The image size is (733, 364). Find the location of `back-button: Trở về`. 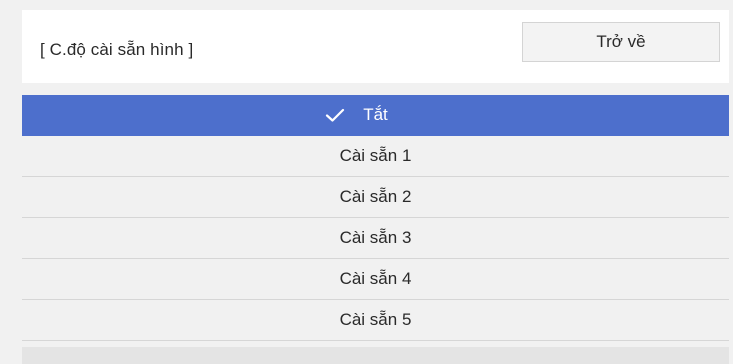

back-button: Trở về is located at coordinates (621, 42).